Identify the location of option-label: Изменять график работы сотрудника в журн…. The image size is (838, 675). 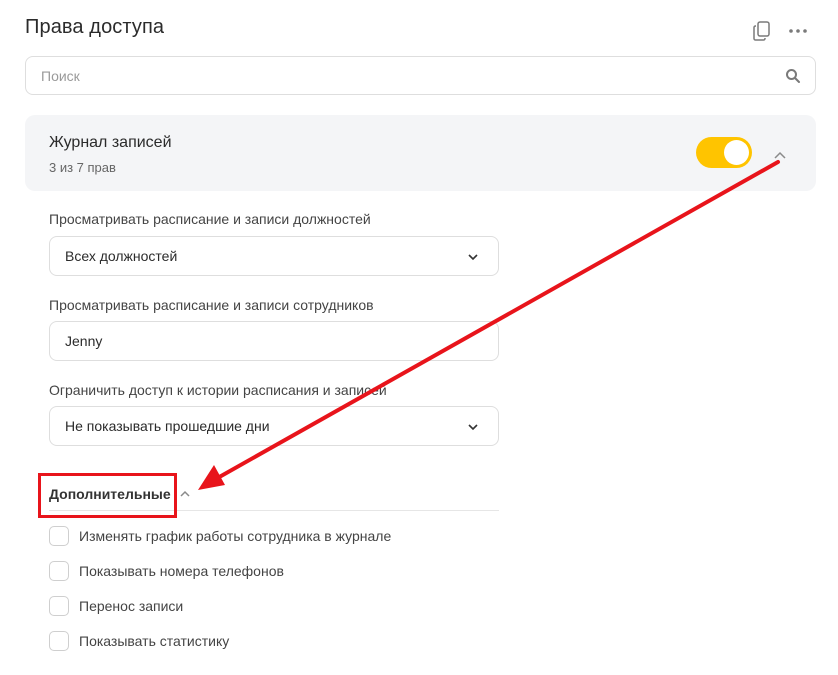
(235, 536).